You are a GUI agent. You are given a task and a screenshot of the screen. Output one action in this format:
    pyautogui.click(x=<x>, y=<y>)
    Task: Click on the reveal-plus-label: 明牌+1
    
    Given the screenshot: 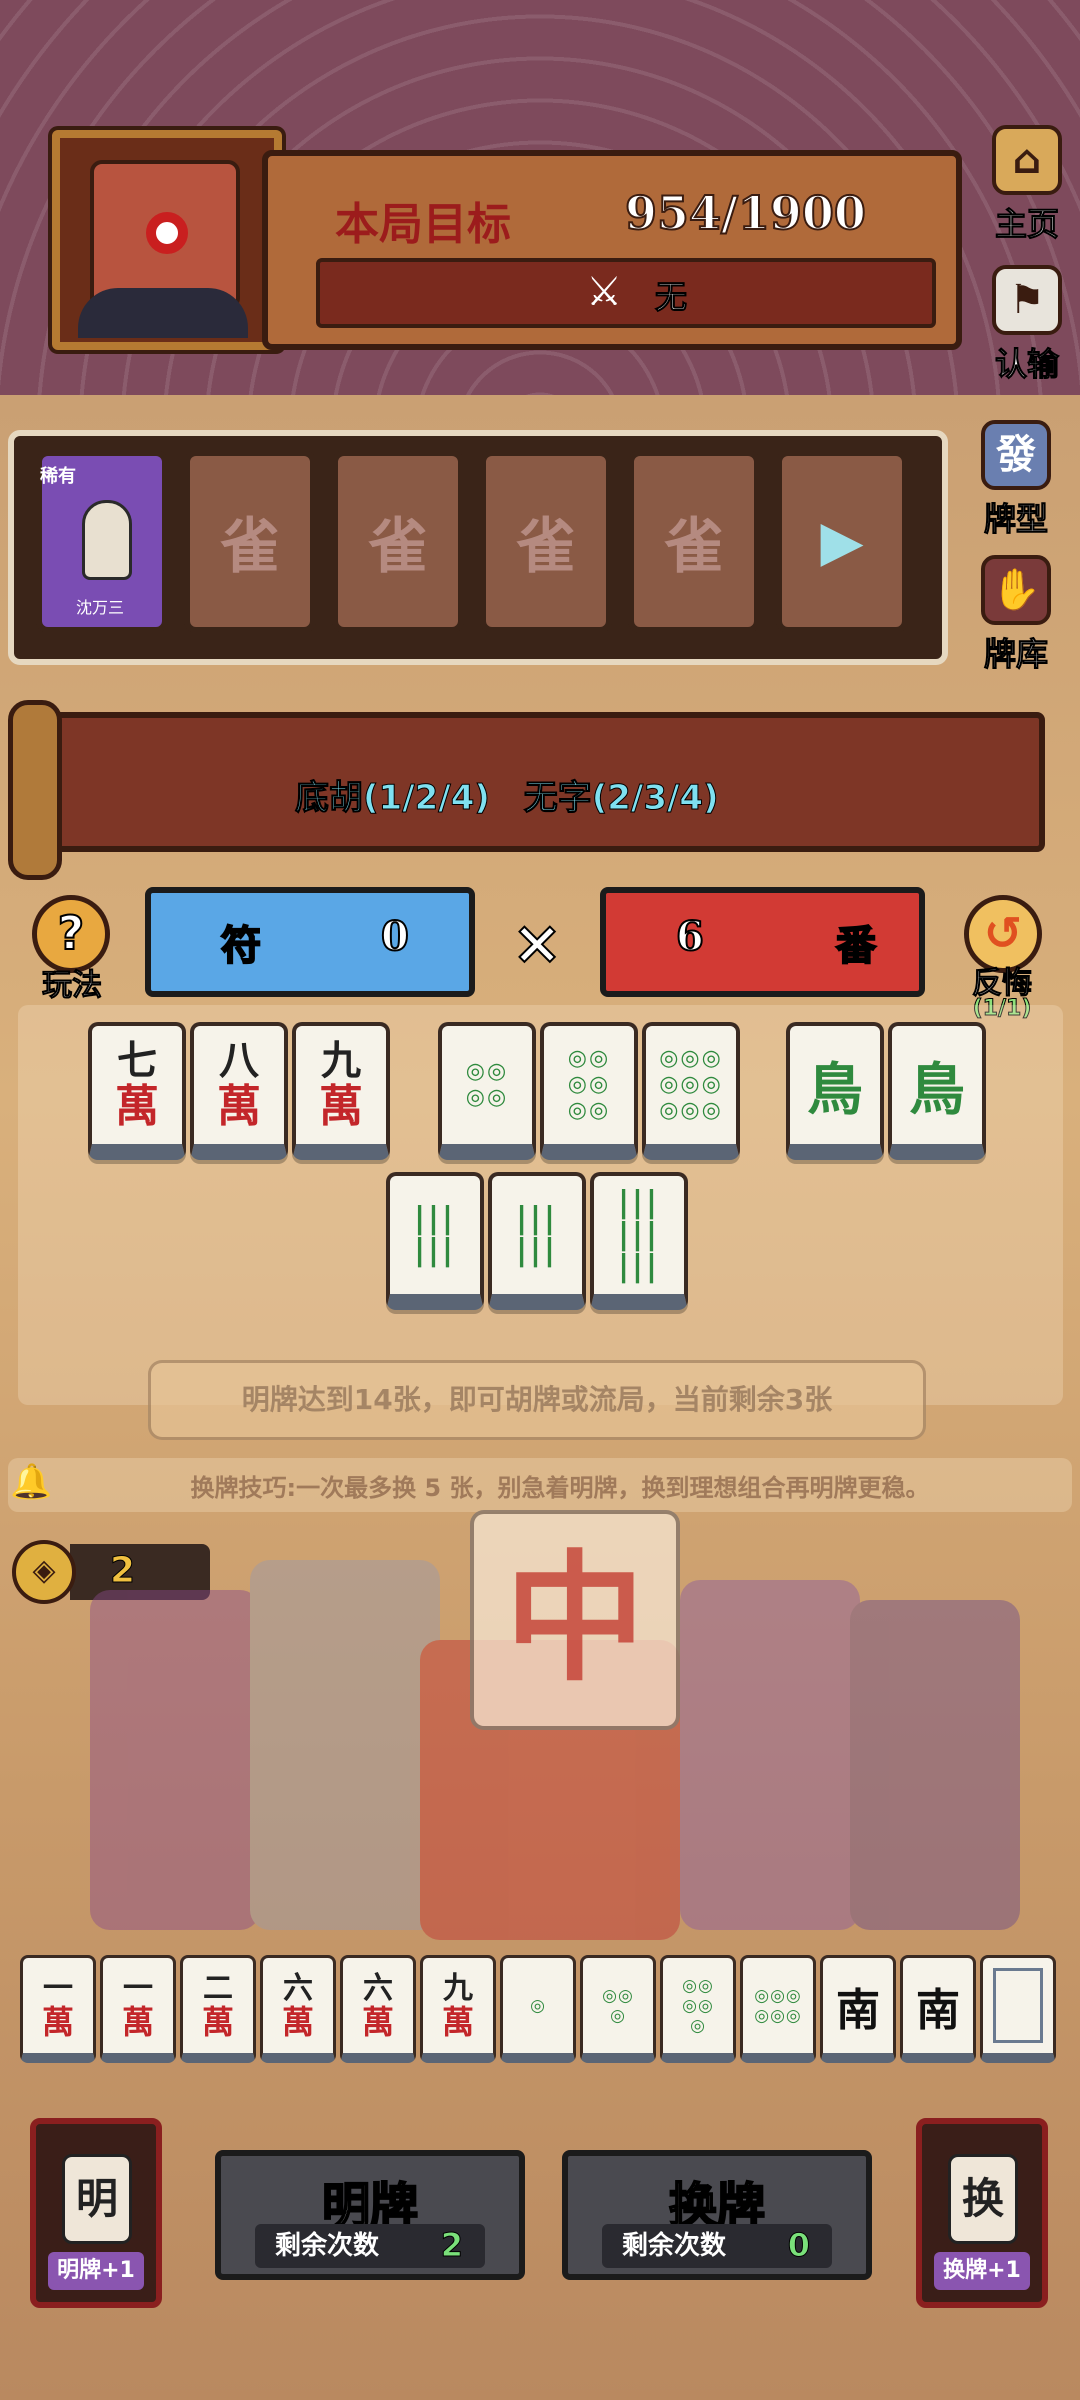 What is the action you would take?
    pyautogui.click(x=96, y=2271)
    